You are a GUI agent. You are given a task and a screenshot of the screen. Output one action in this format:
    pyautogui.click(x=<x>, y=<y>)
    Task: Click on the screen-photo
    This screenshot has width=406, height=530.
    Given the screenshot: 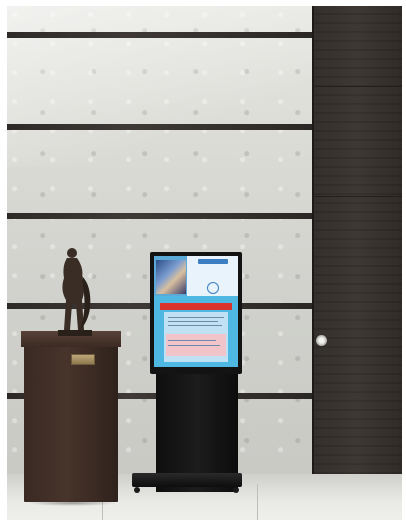 What is the action you would take?
    pyautogui.click(x=171, y=277)
    